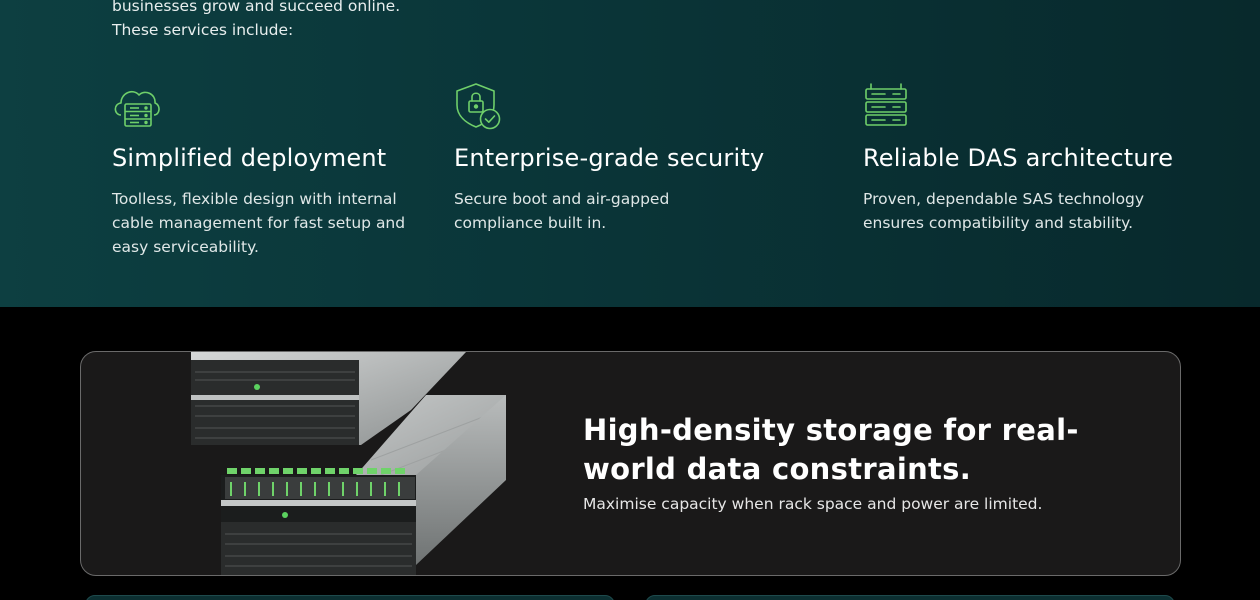  I want to click on server-stack-icon, so click(886, 104).